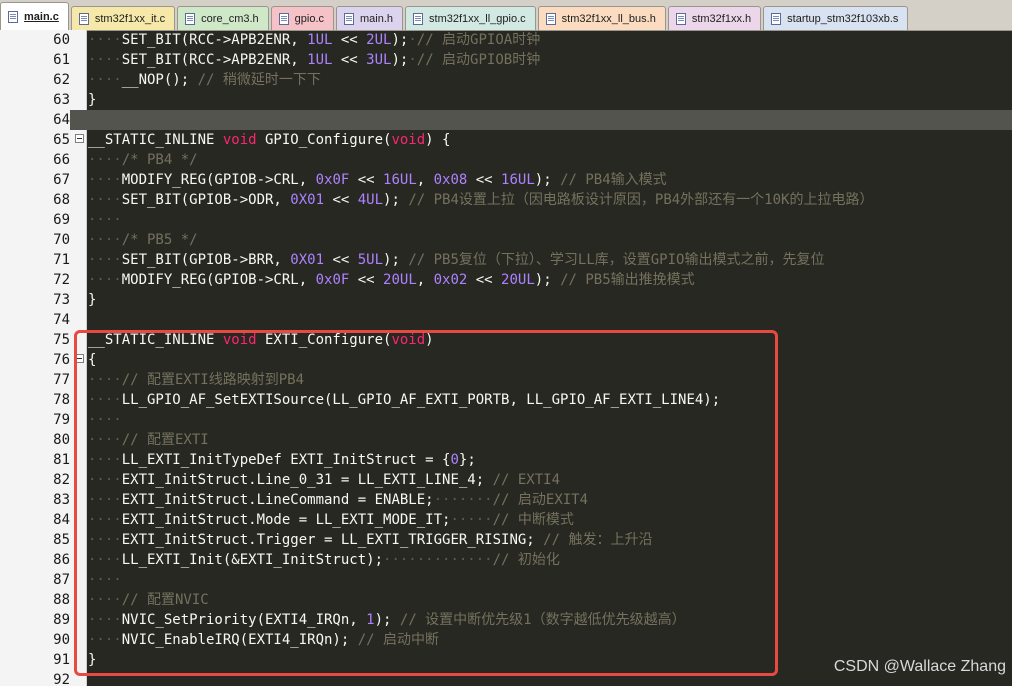 The height and width of the screenshot is (686, 1012). I want to click on code-comment: // 触发：上升沿, so click(598, 540).